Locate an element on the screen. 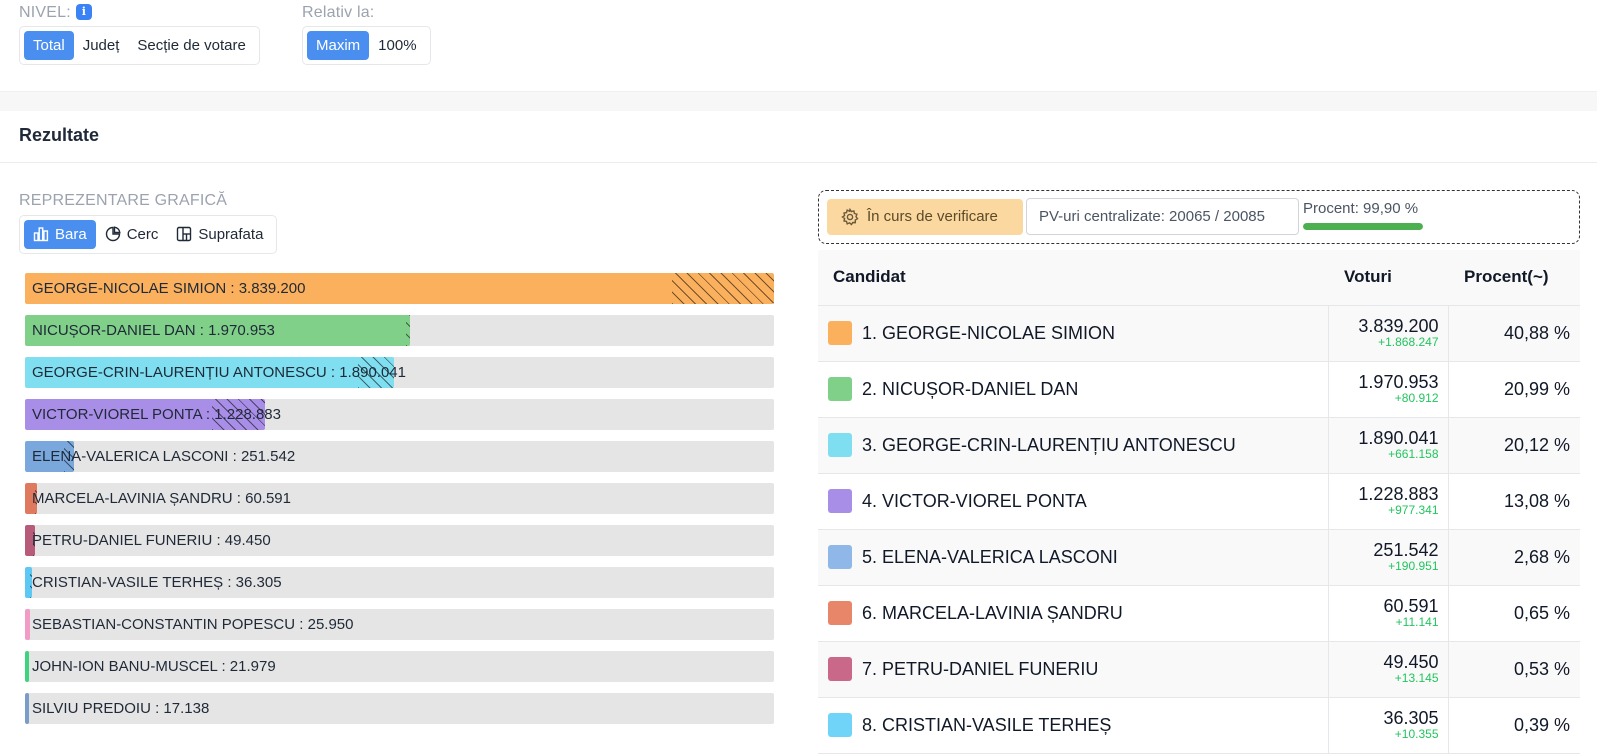 This screenshot has height=754, width=1597. votes-cell: 49.450 +13.145 is located at coordinates (1387, 669).